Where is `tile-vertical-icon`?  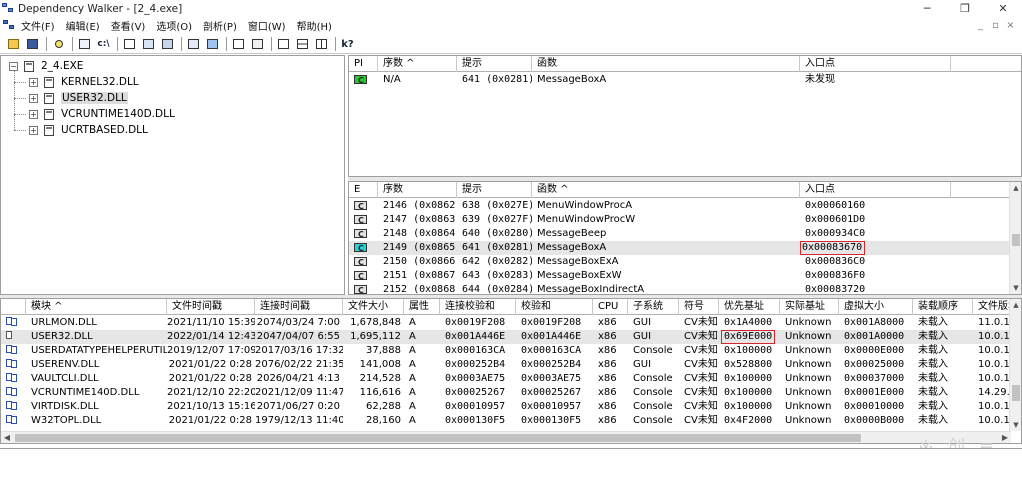 tile-vertical-icon is located at coordinates (321, 44).